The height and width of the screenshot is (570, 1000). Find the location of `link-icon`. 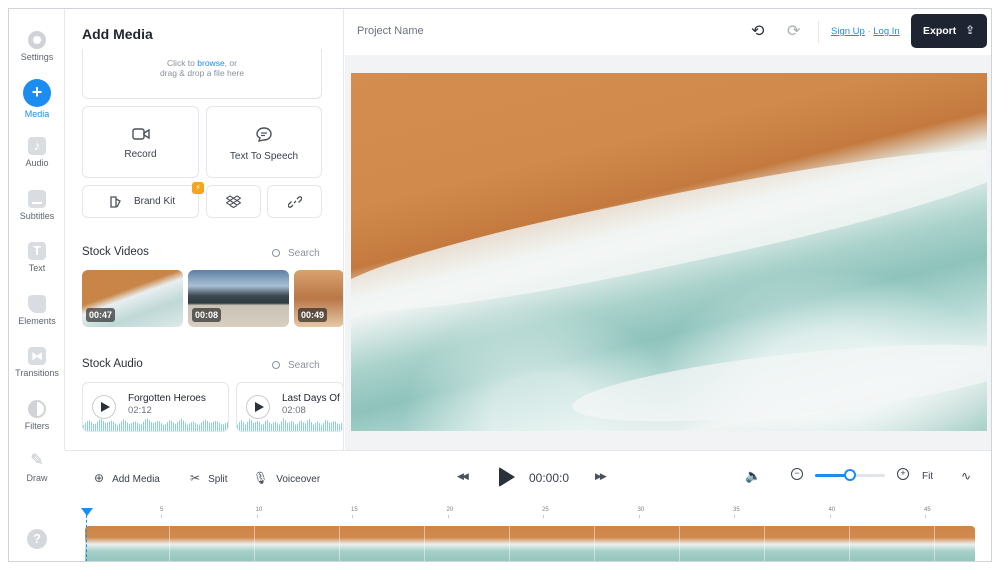

link-icon is located at coordinates (294, 202).